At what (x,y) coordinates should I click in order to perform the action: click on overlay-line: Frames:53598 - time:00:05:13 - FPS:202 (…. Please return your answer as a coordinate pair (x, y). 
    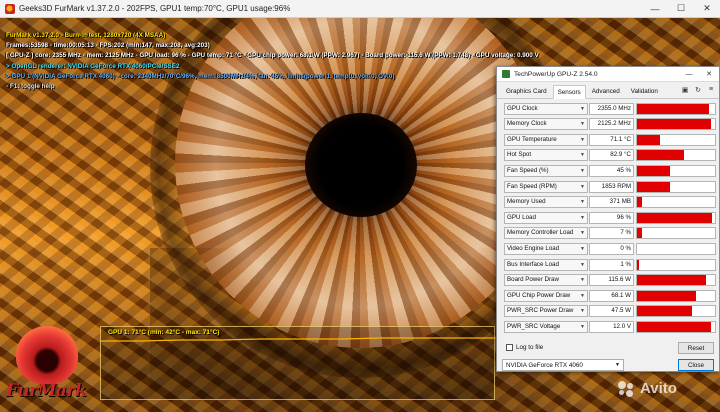
    Looking at the image, I should click on (108, 46).